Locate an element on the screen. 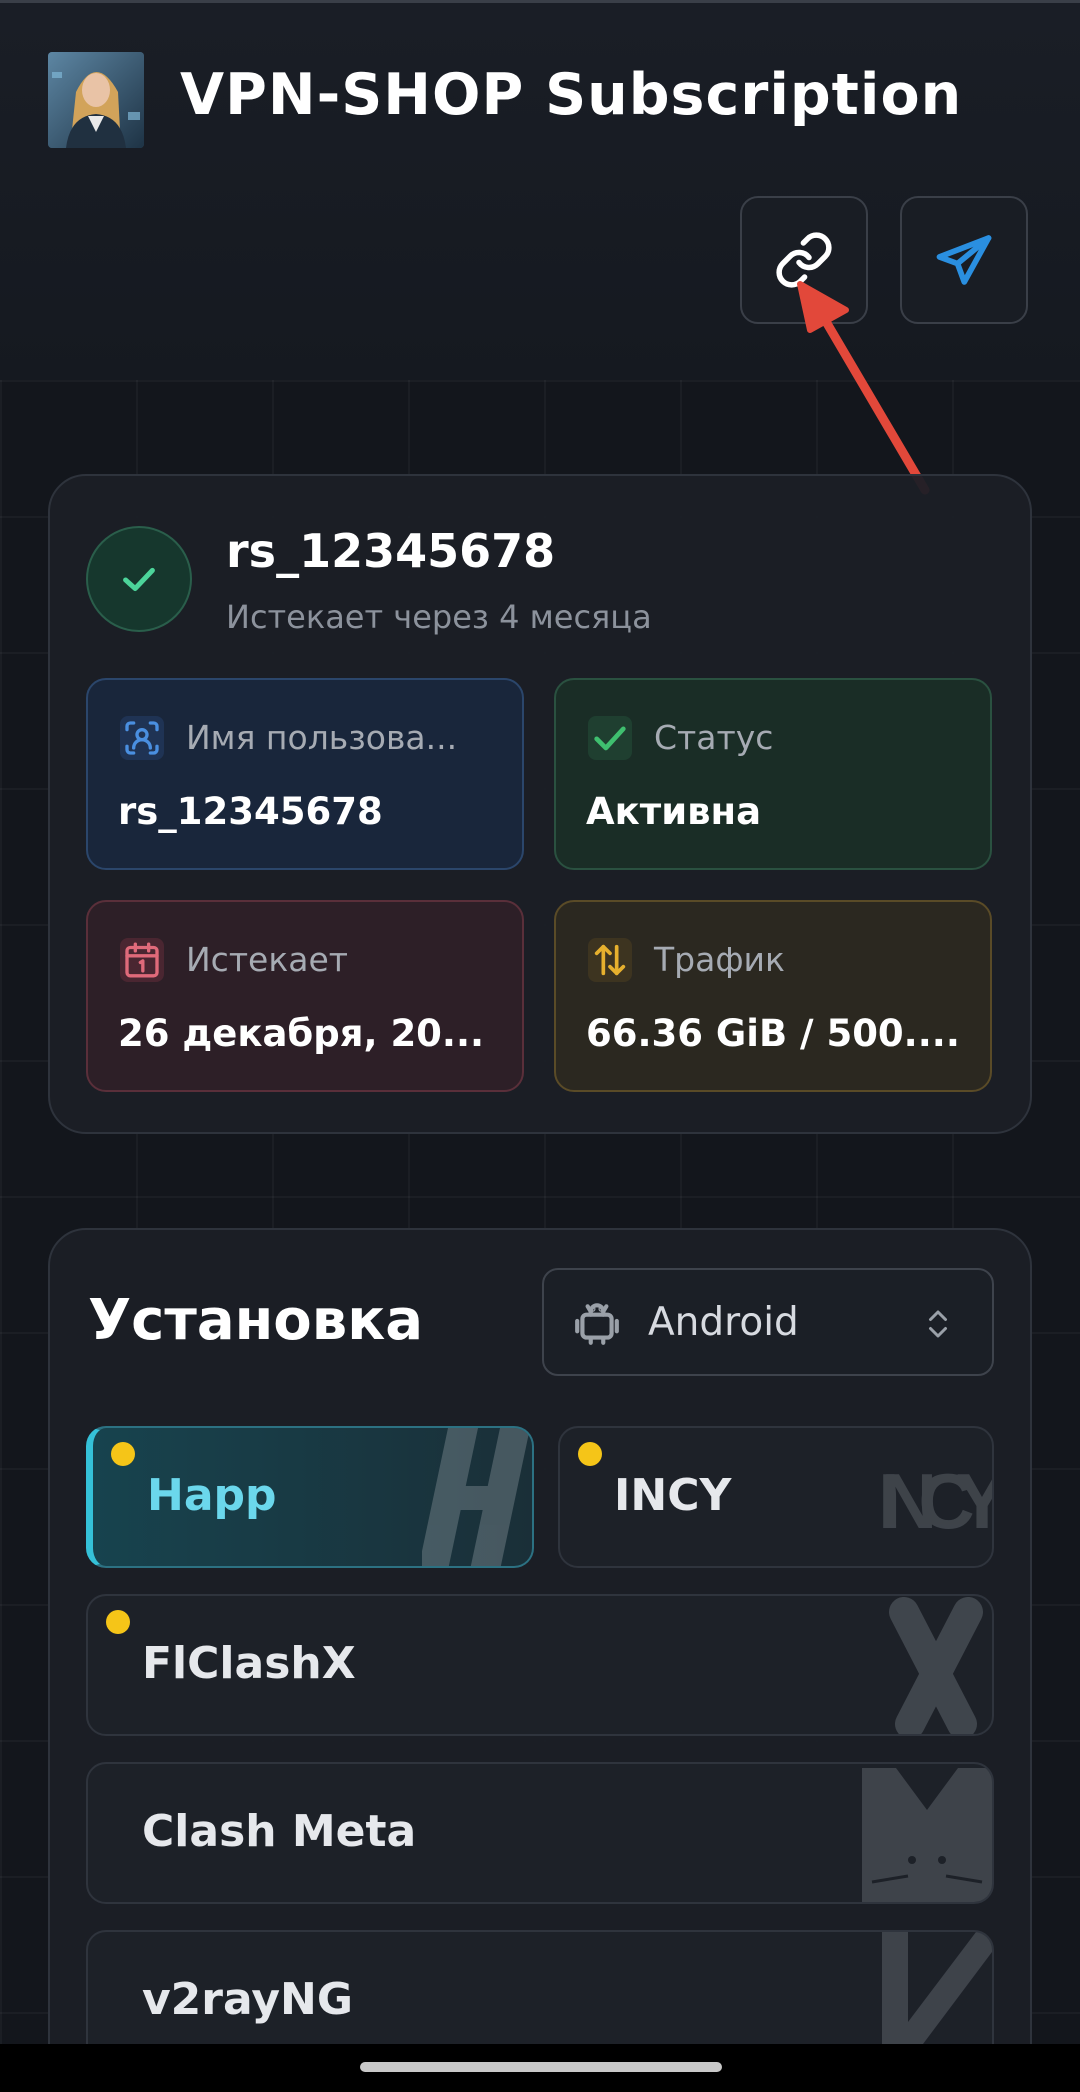  tile-label: Трафик is located at coordinates (719, 959).